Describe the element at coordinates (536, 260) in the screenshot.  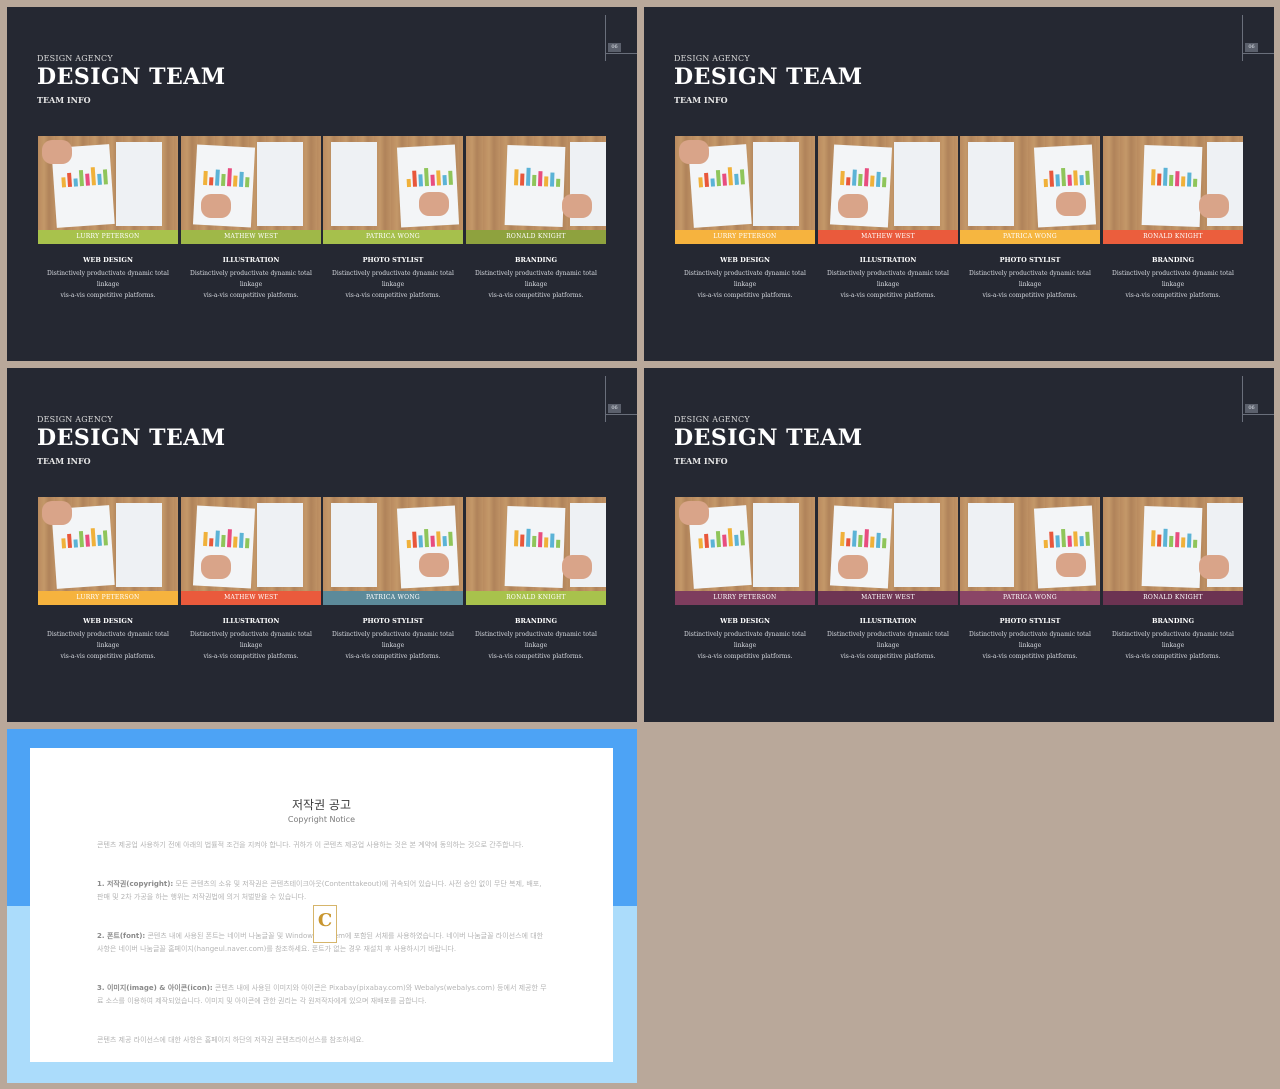
I see `member-role: BRANDING` at that location.